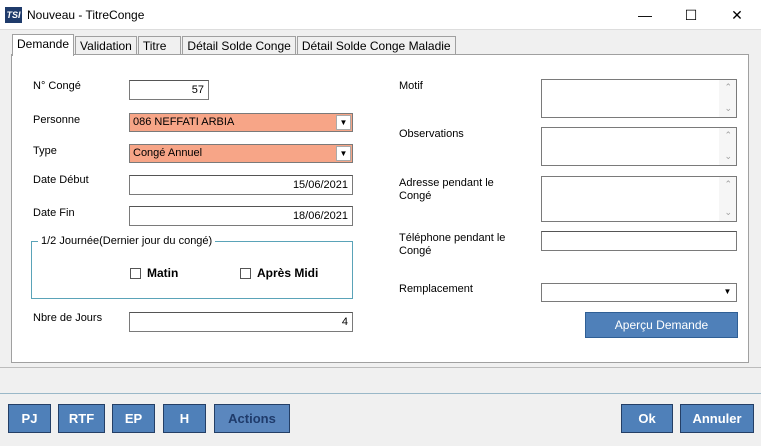 This screenshot has width=761, height=446. I want to click on tab-validation: Validation, so click(106, 45).